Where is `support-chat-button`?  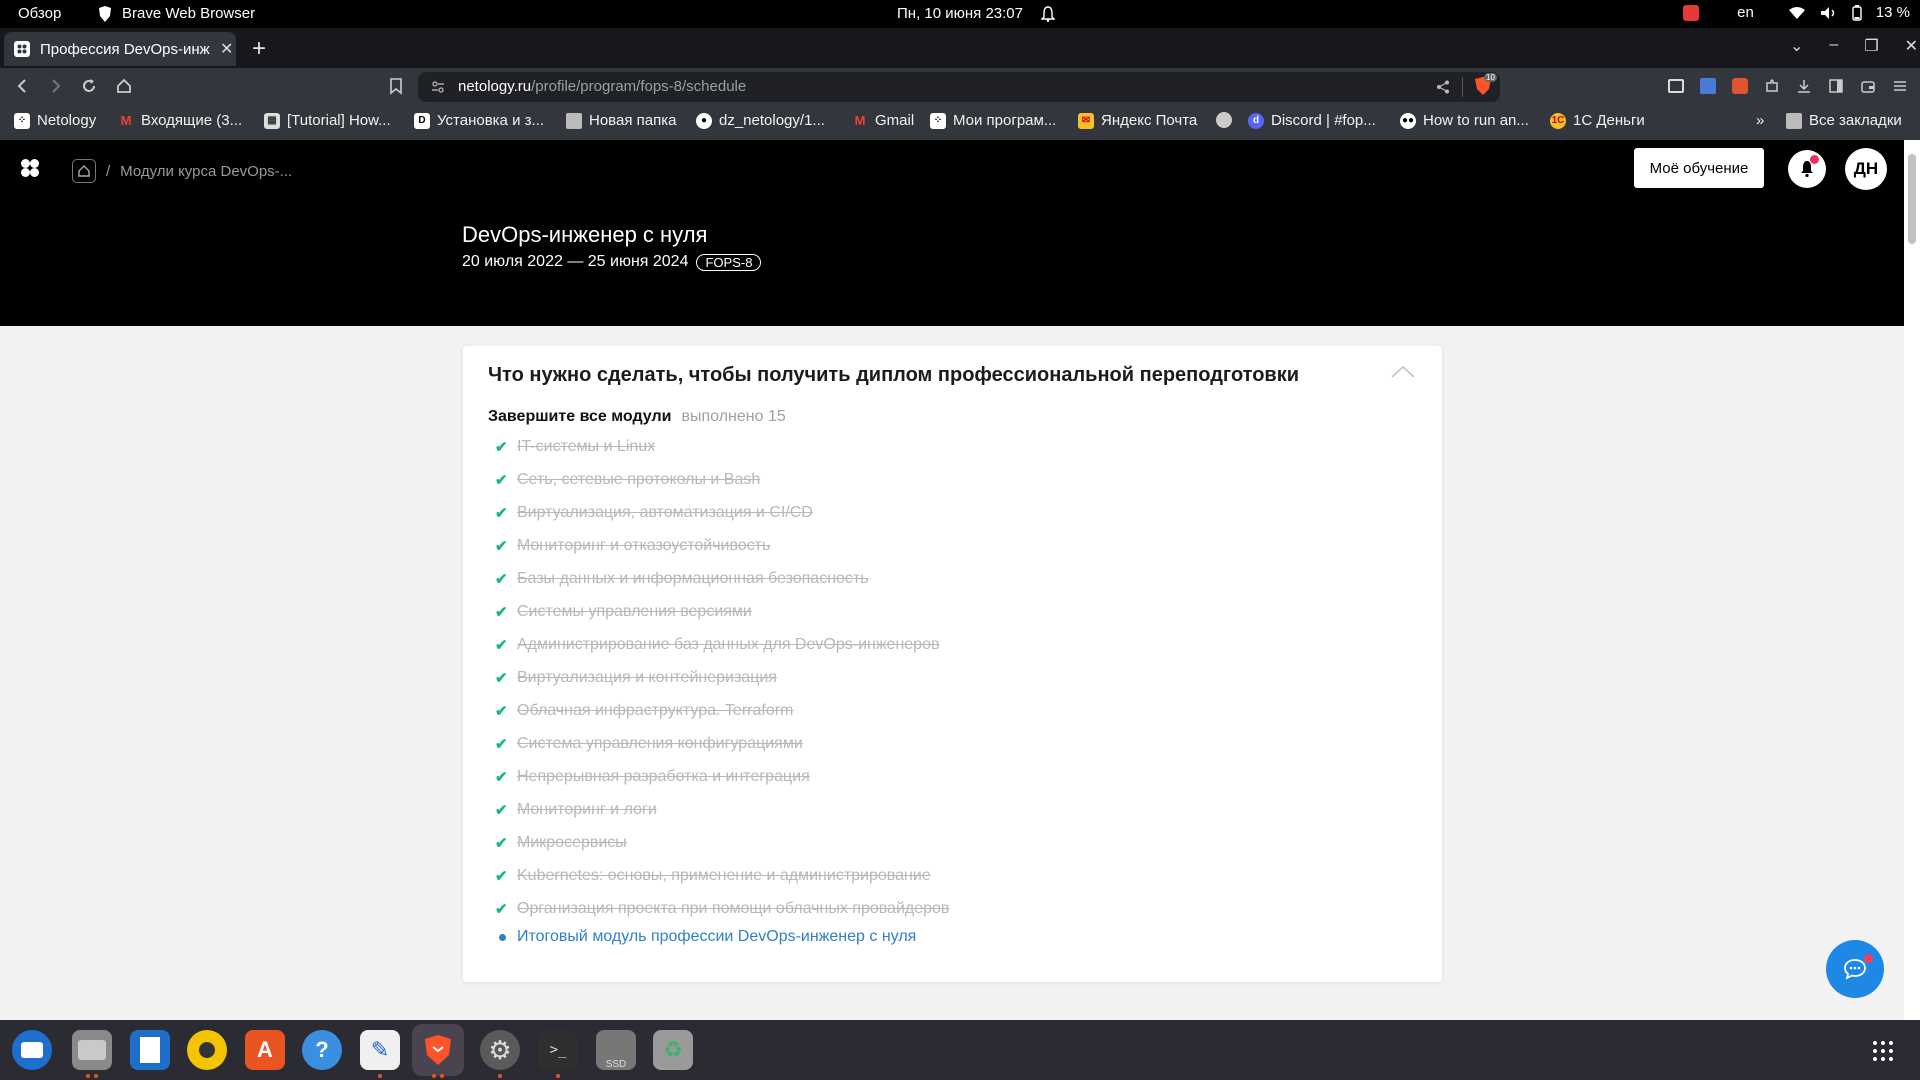 support-chat-button is located at coordinates (1855, 969).